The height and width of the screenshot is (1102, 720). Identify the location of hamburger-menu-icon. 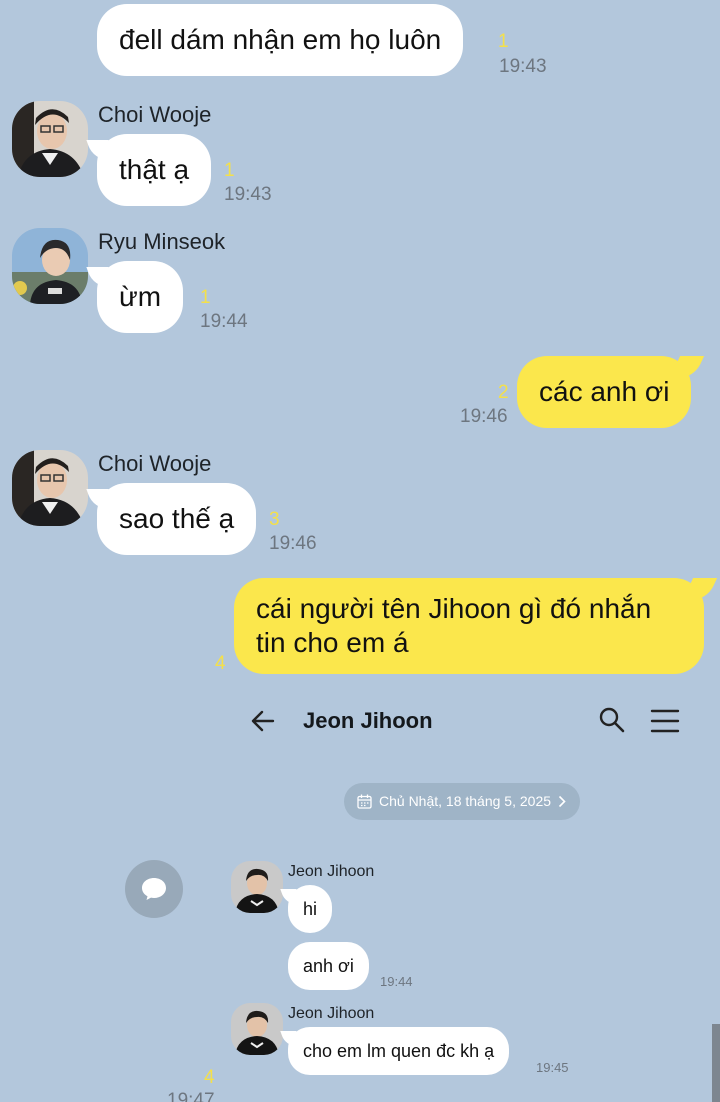
(665, 721).